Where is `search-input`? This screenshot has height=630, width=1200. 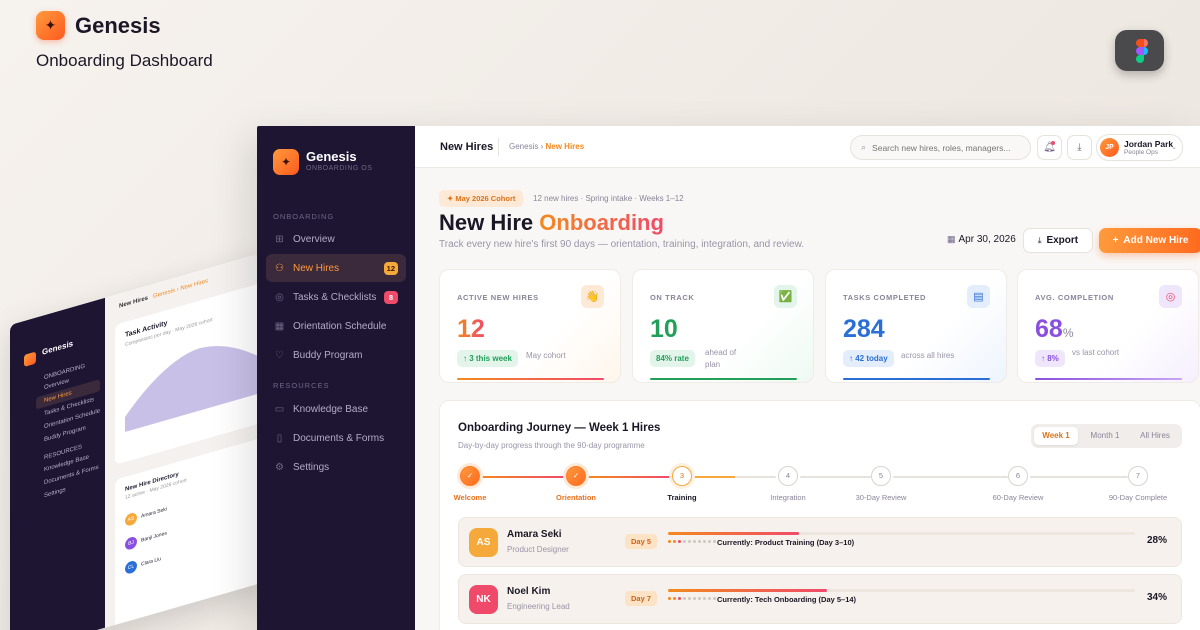
search-input is located at coordinates (947, 147).